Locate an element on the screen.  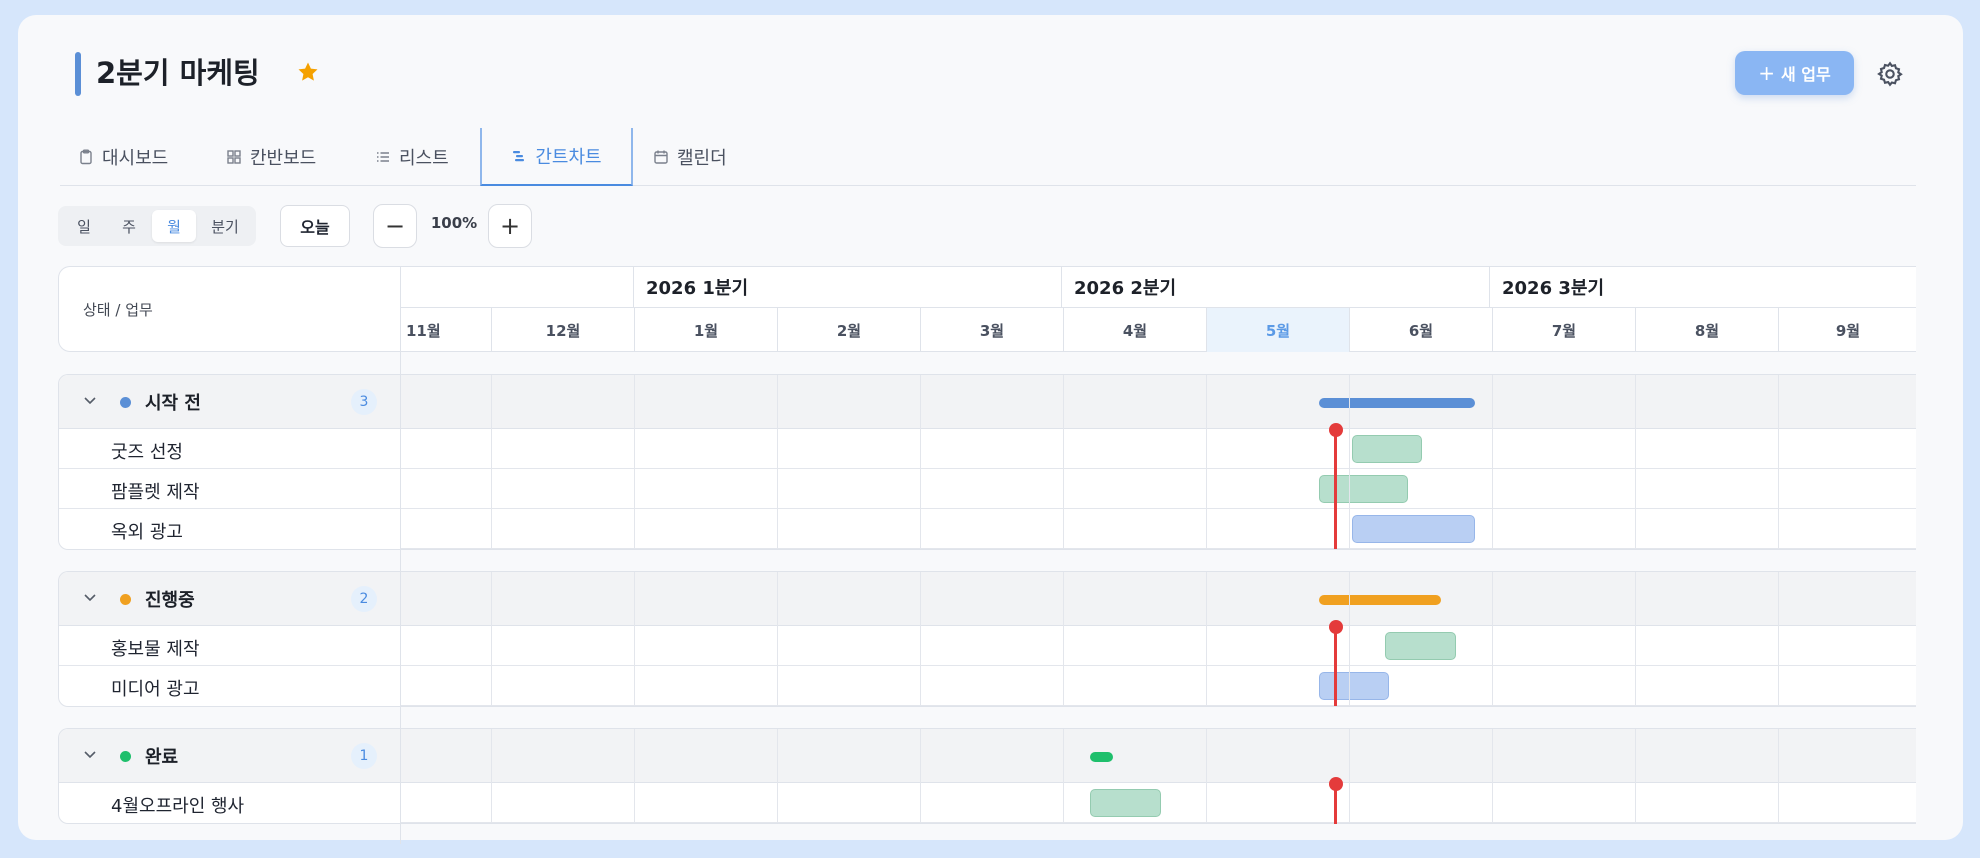
tab-label: 캘린더 is located at coordinates (702, 158).